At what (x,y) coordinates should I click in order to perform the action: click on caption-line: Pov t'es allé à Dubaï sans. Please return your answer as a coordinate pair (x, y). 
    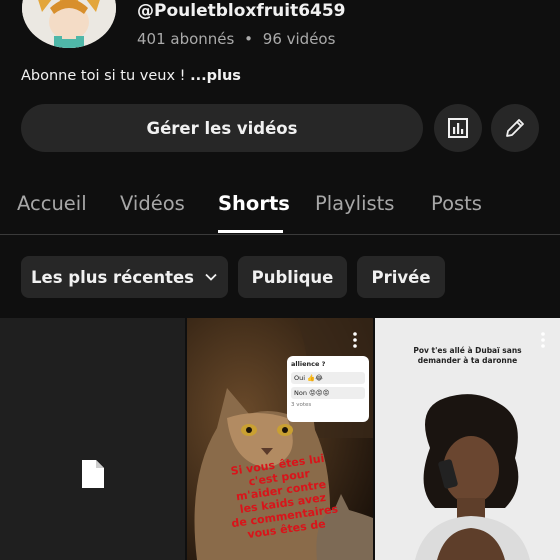
    Looking at the image, I should click on (467, 350).